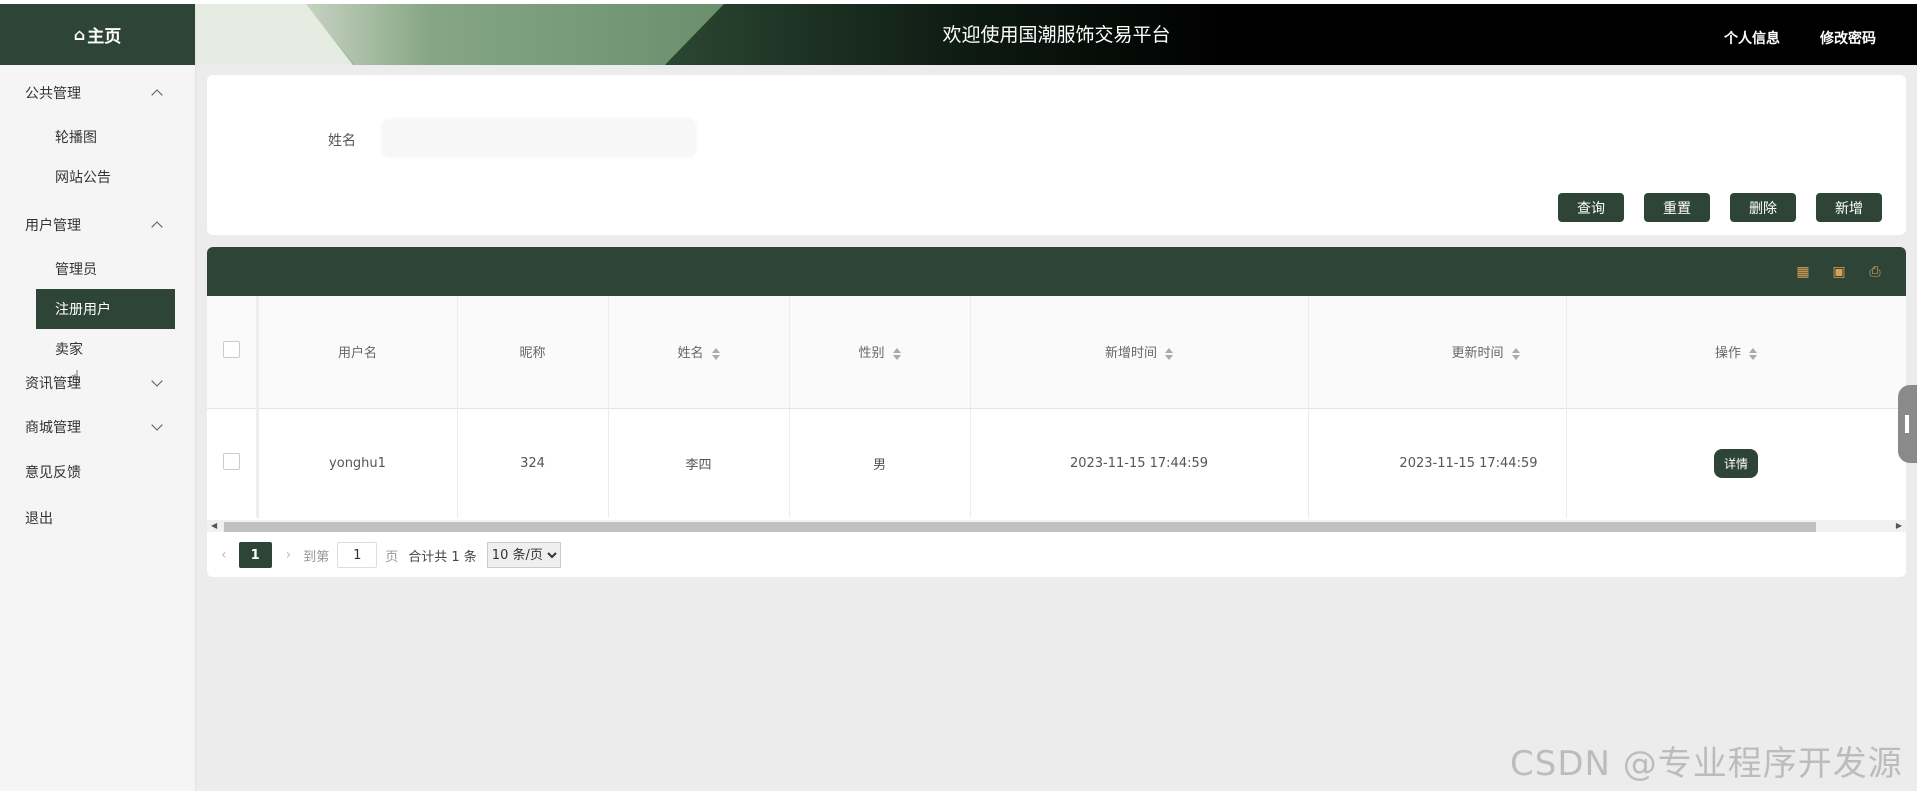  Describe the element at coordinates (97, 225) in the screenshot. I see `menu-group-users-toggle: 用户管理` at that location.